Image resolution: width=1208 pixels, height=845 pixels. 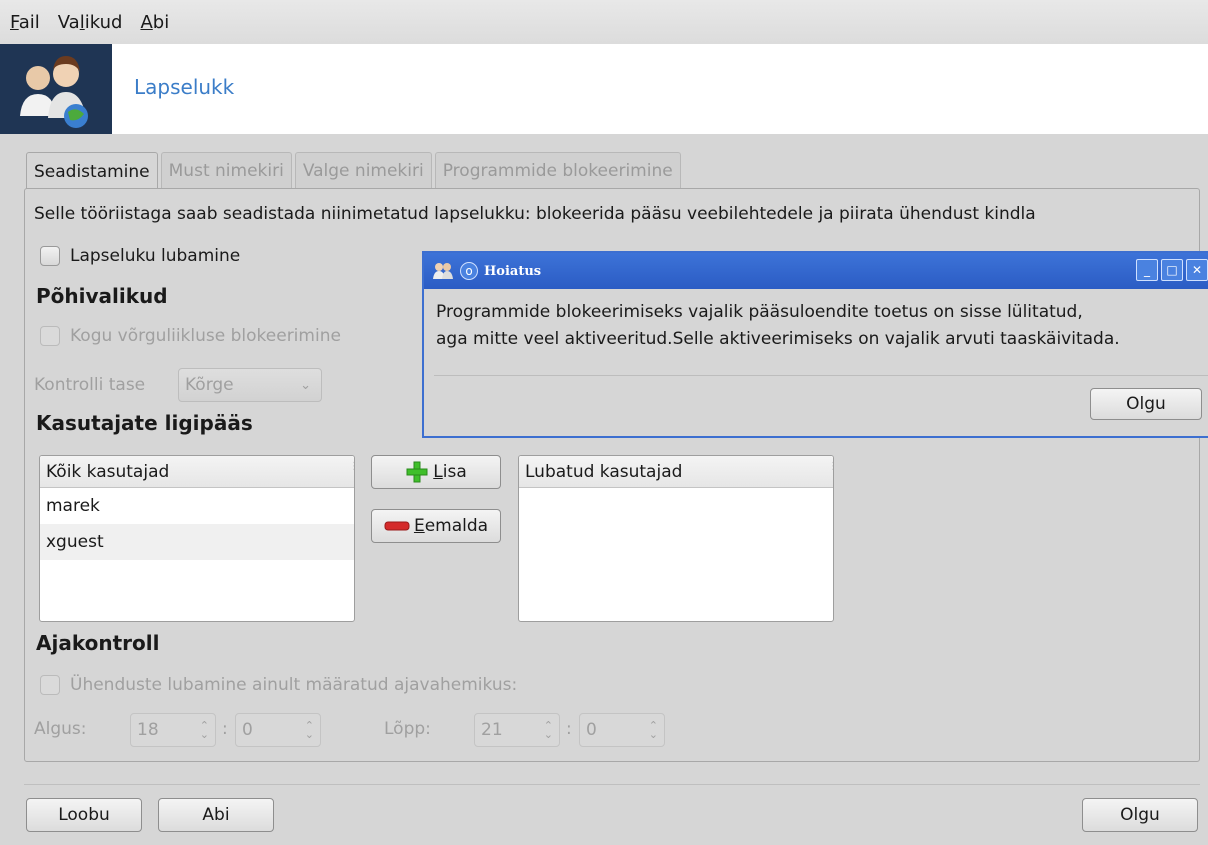 What do you see at coordinates (407, 729) in the screenshot?
I see `end-label: Lõpp:` at bounding box center [407, 729].